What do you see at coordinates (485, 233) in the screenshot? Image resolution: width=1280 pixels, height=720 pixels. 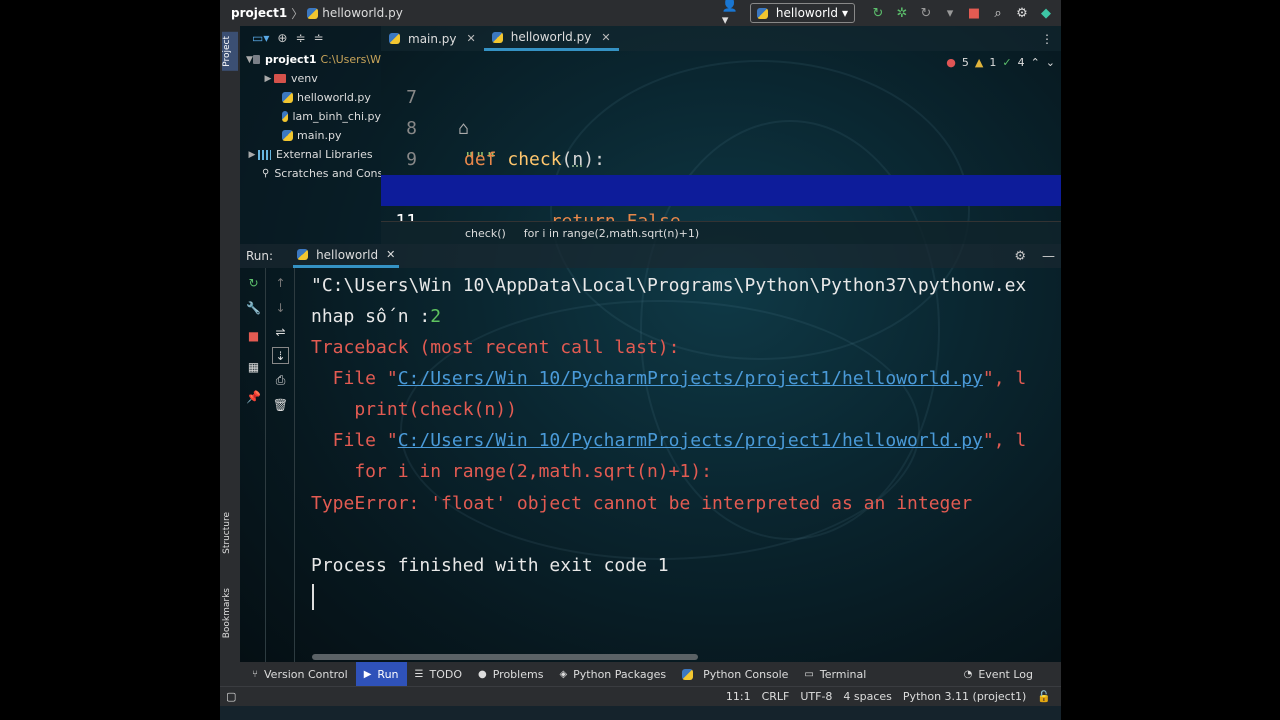 I see `crumb-function: check()` at bounding box center [485, 233].